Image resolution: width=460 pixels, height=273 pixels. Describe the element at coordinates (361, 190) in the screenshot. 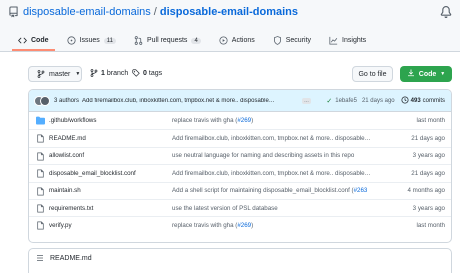

I see `pull-request-link: #263` at that location.